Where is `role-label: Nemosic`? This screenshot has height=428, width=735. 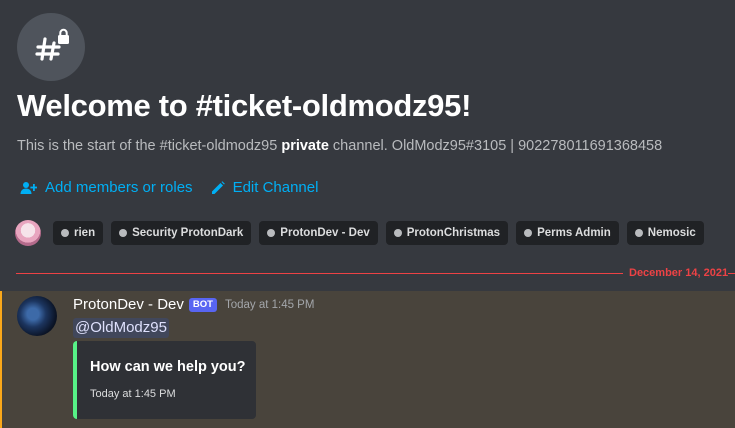 role-label: Nemosic is located at coordinates (671, 233).